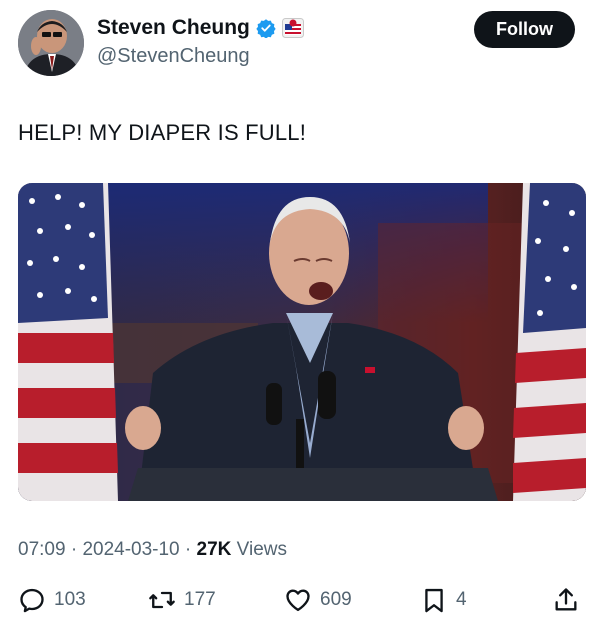 The height and width of the screenshot is (629, 599). I want to click on bookmark-button: 4, so click(443, 600).